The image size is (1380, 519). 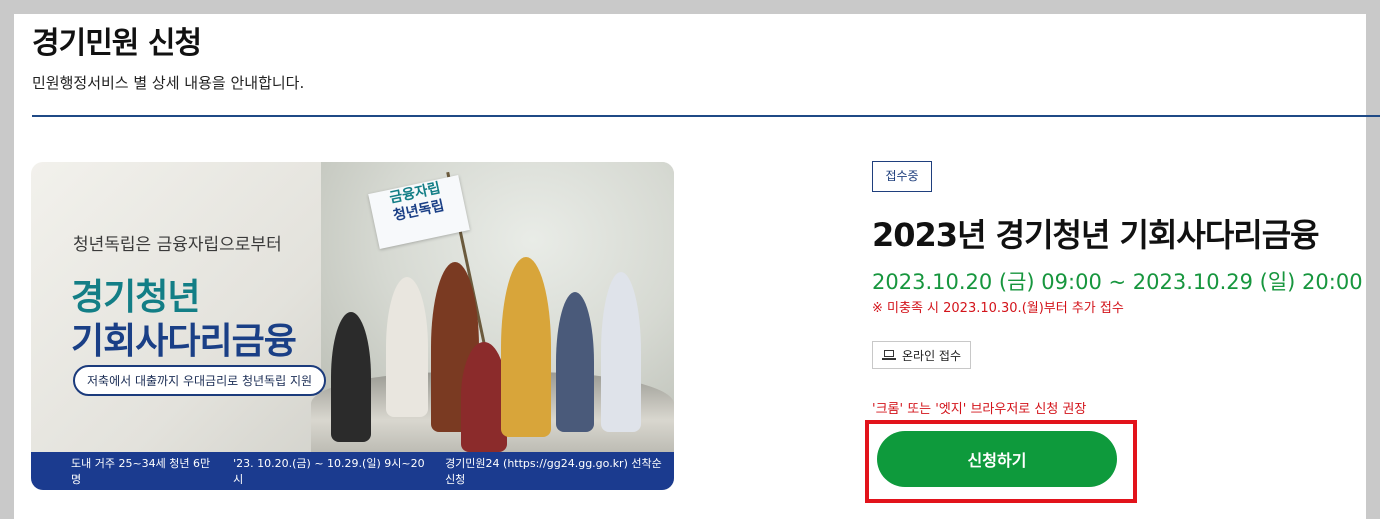 I want to click on banner-bottom-item: 도내 거주 25~34세 청년 6만명, so click(x=141, y=471).